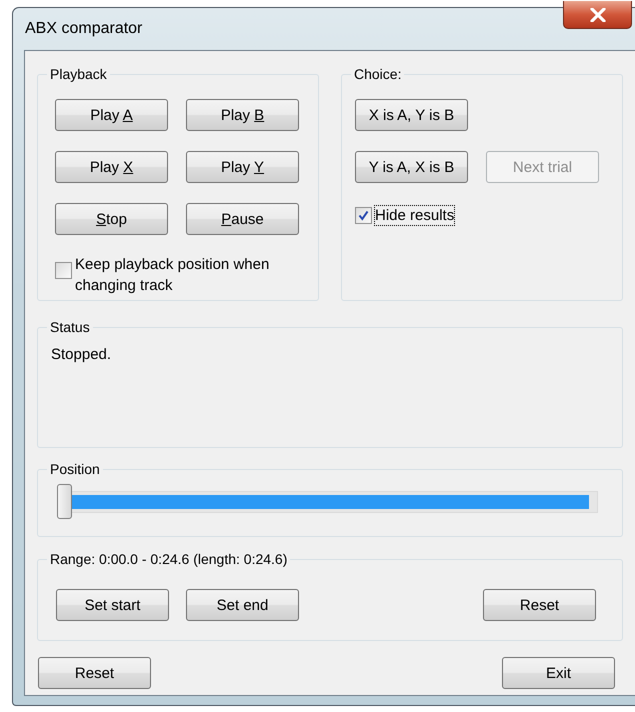  Describe the element at coordinates (112, 605) in the screenshot. I see `button: Set start` at that location.